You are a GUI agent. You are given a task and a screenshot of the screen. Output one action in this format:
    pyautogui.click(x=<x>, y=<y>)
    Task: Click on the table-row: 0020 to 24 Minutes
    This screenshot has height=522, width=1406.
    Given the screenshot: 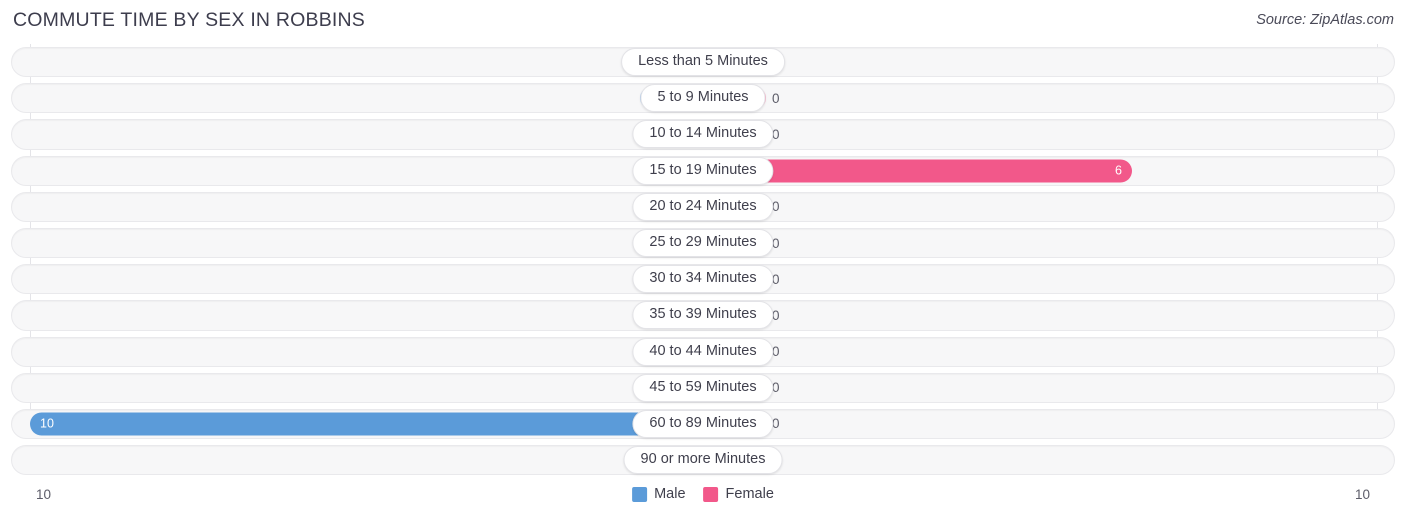 What is the action you would take?
    pyautogui.click(x=703, y=207)
    